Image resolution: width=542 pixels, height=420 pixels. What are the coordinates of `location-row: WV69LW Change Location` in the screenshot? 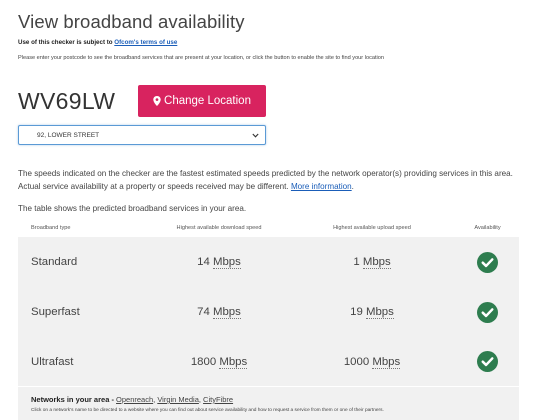 It's located at (271, 101).